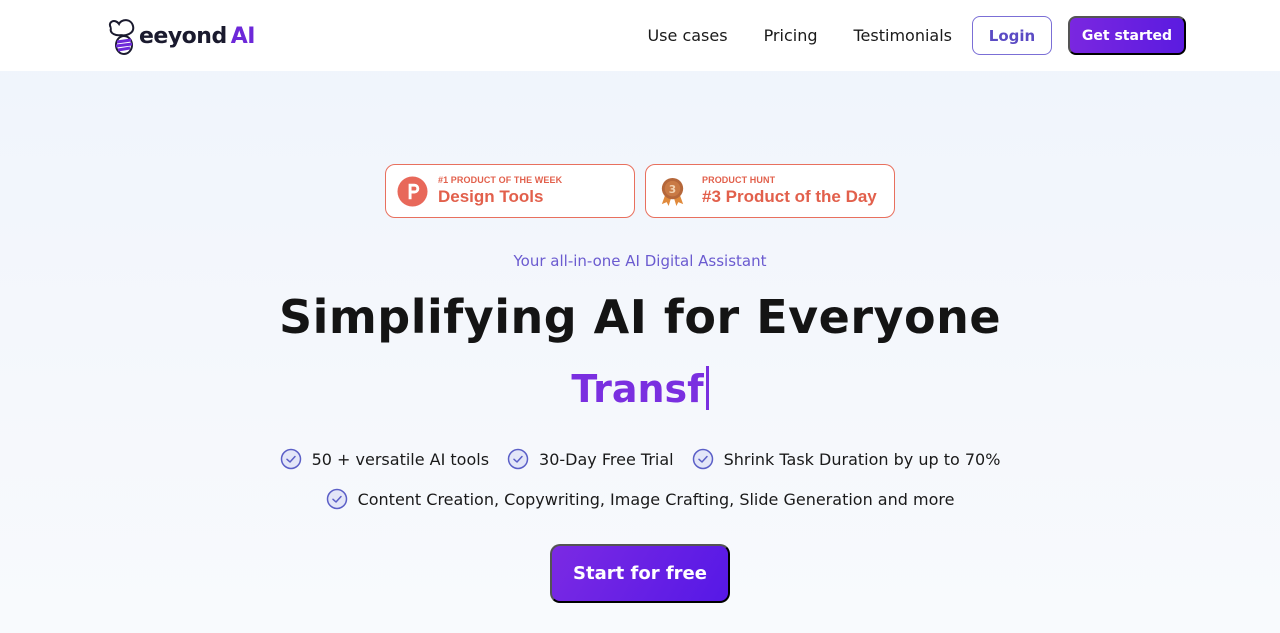 The image size is (1280, 633). What do you see at coordinates (672, 188) in the screenshot?
I see `medal-number: 3` at bounding box center [672, 188].